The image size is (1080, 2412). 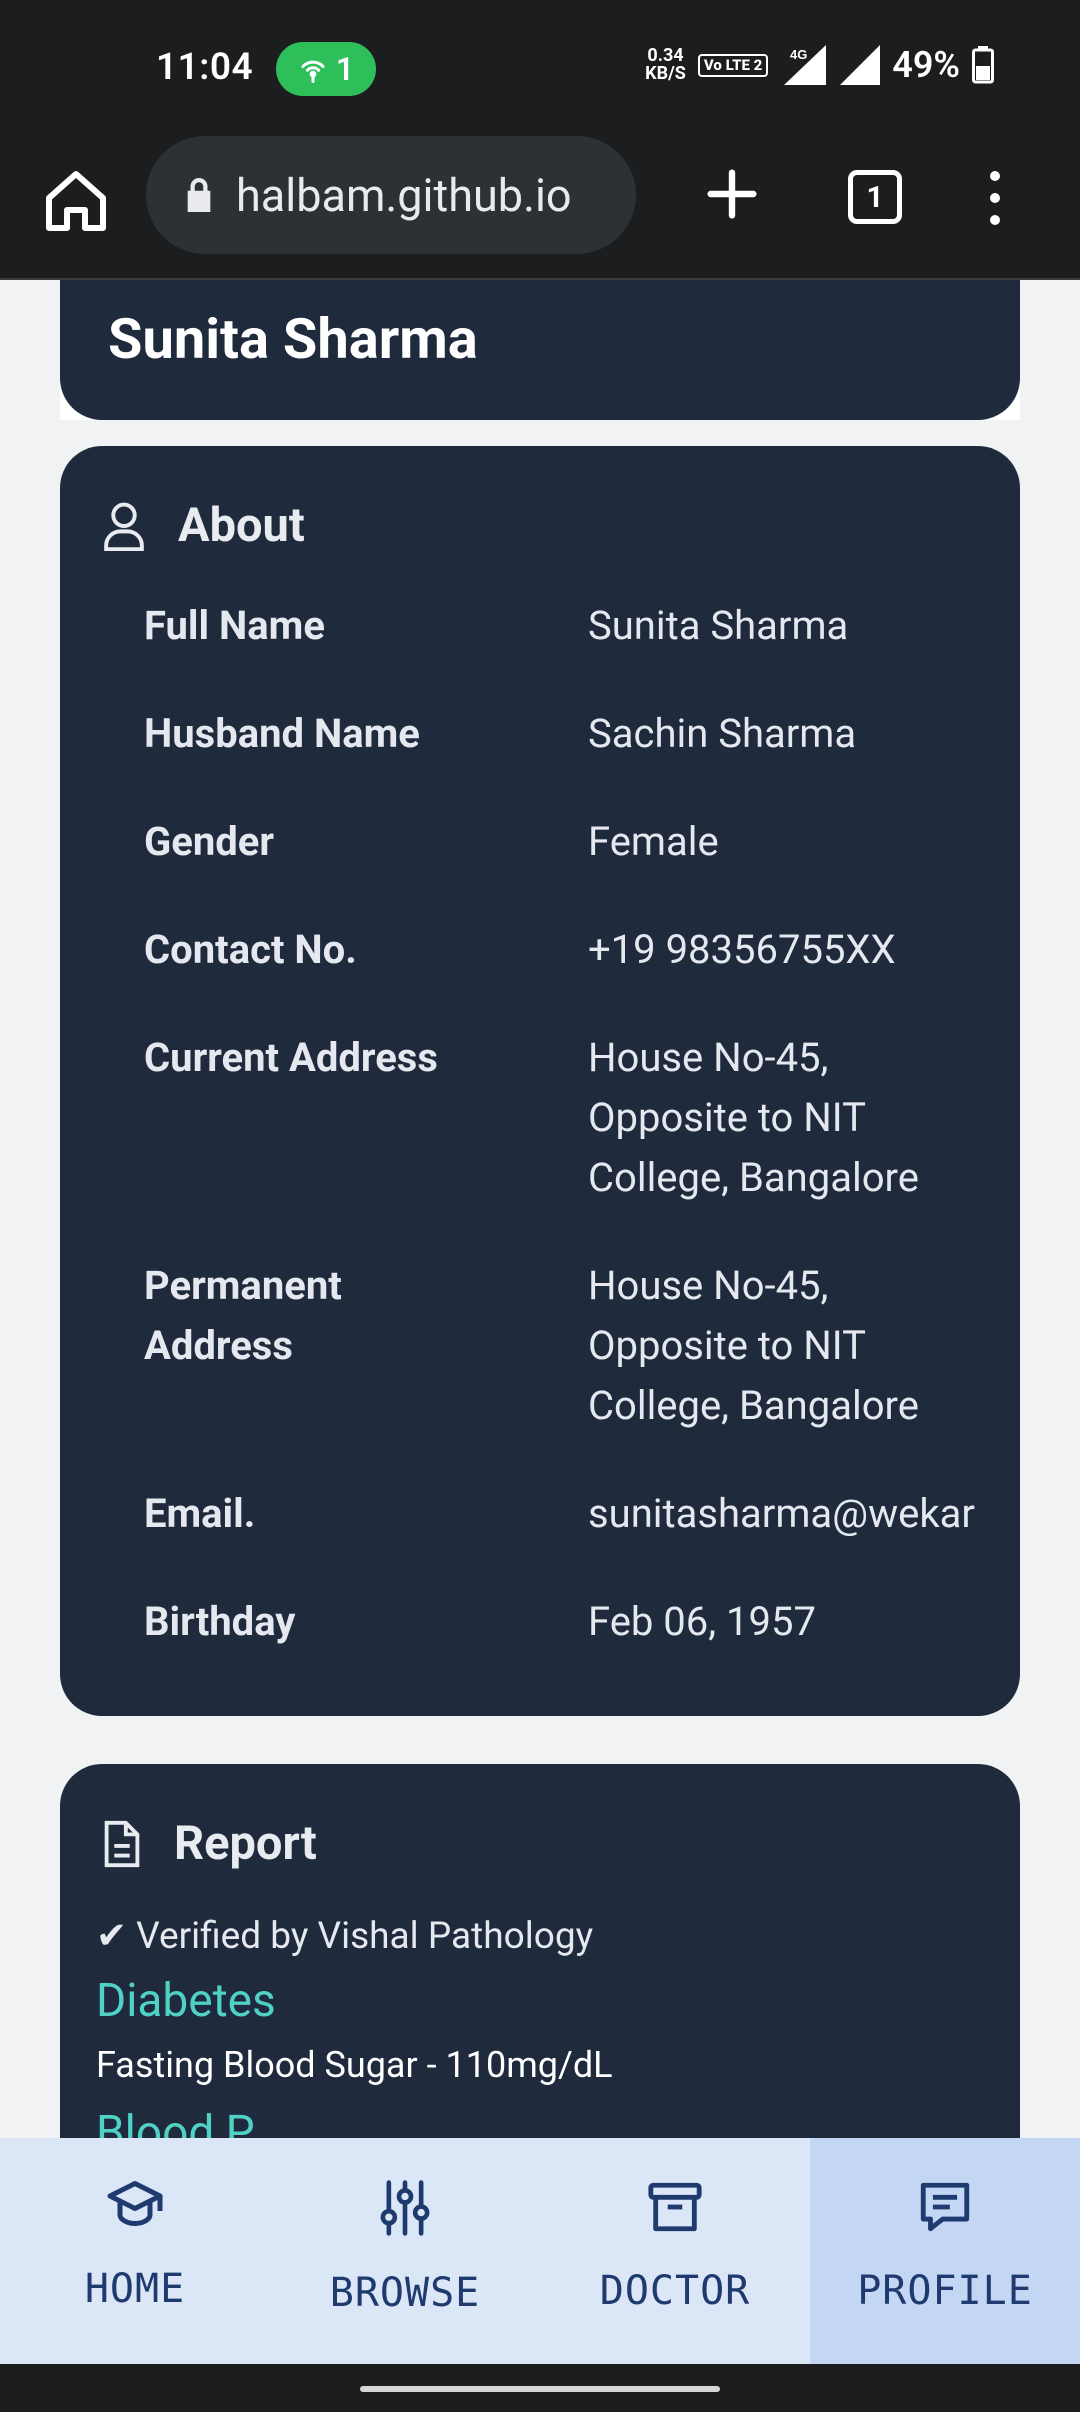 I want to click on hotspot-count: 1, so click(x=345, y=69).